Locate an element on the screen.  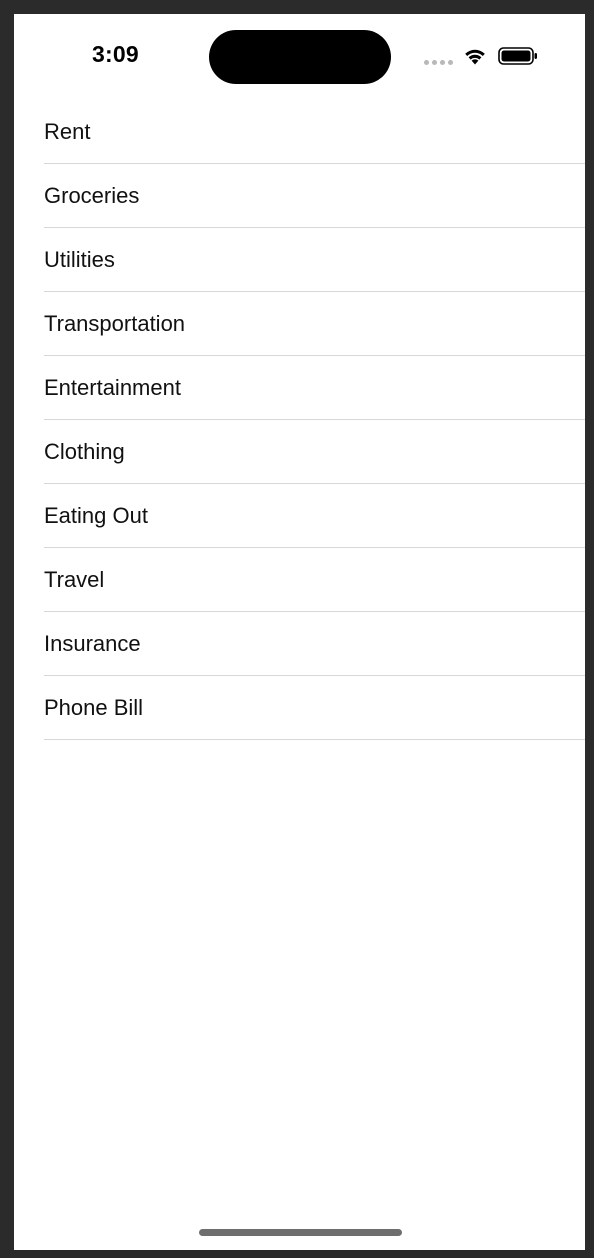
status-time: 3:09 is located at coordinates (115, 54).